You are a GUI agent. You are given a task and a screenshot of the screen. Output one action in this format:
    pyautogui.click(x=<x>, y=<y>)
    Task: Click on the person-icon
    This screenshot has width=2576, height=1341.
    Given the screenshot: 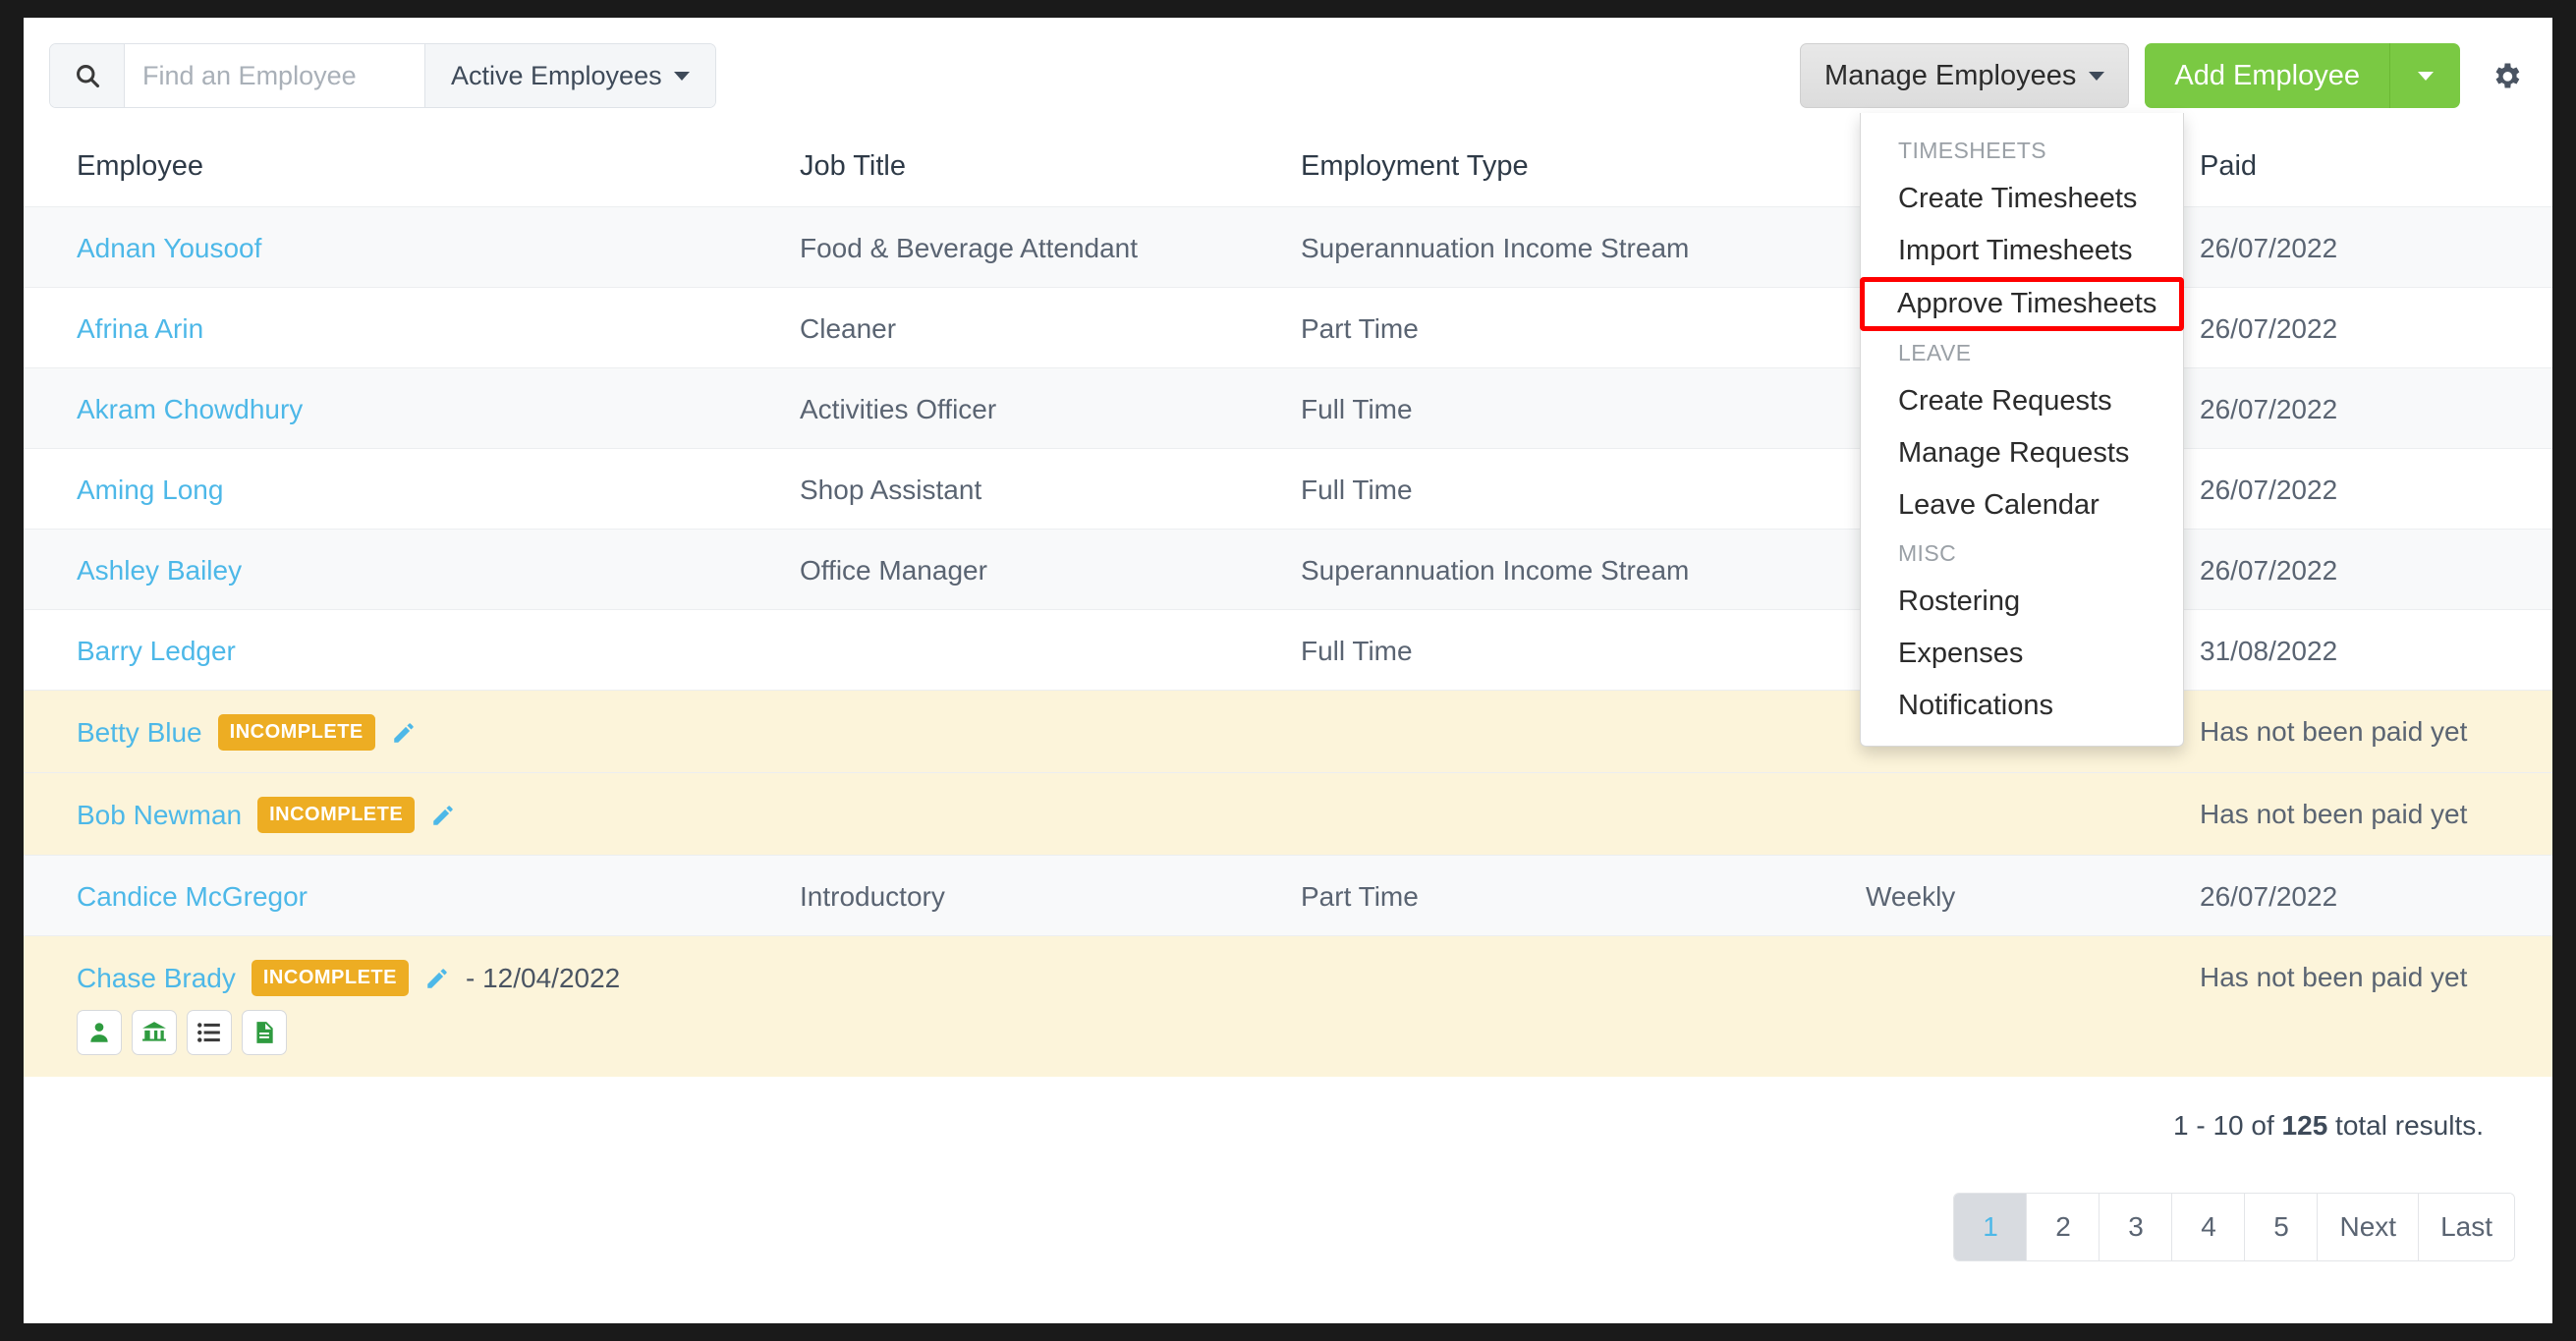 What is the action you would take?
    pyautogui.click(x=99, y=1032)
    